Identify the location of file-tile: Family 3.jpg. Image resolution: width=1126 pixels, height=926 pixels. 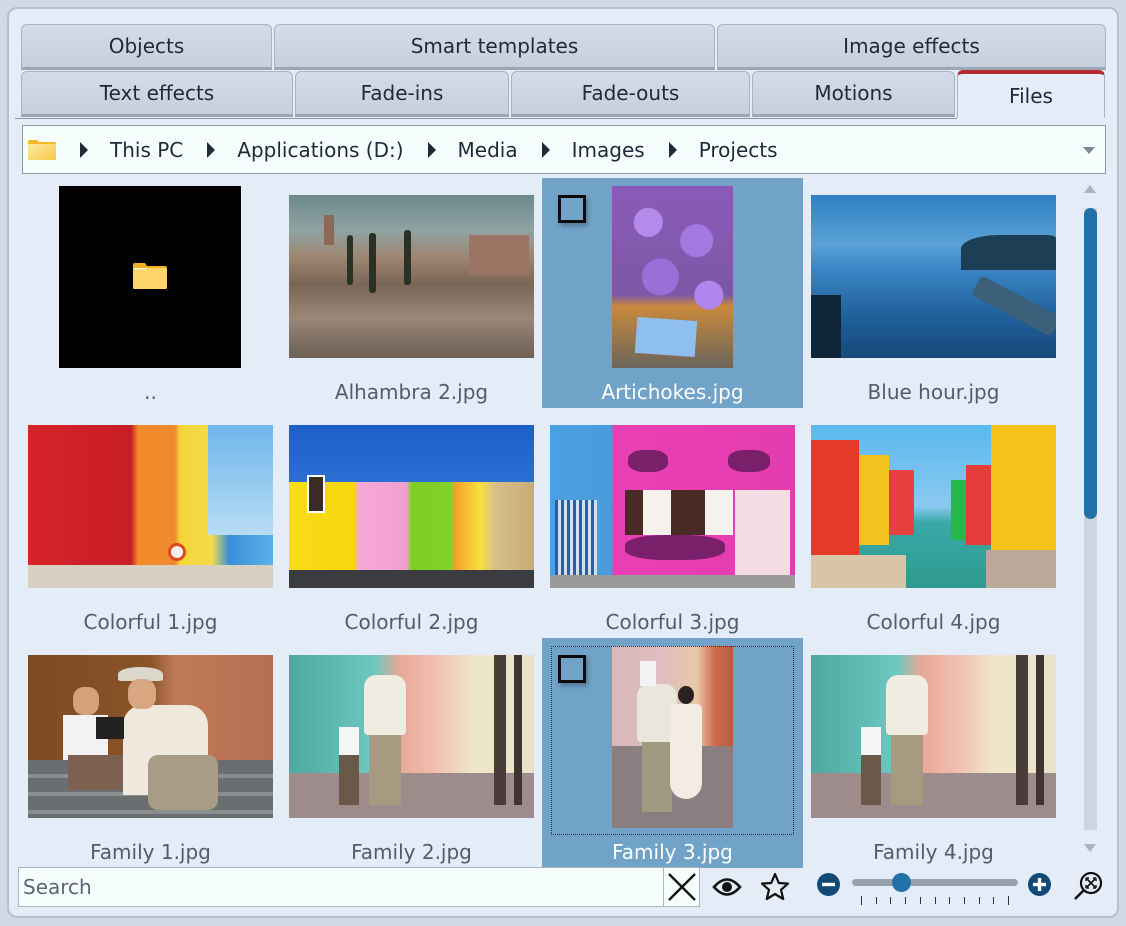
(672, 753).